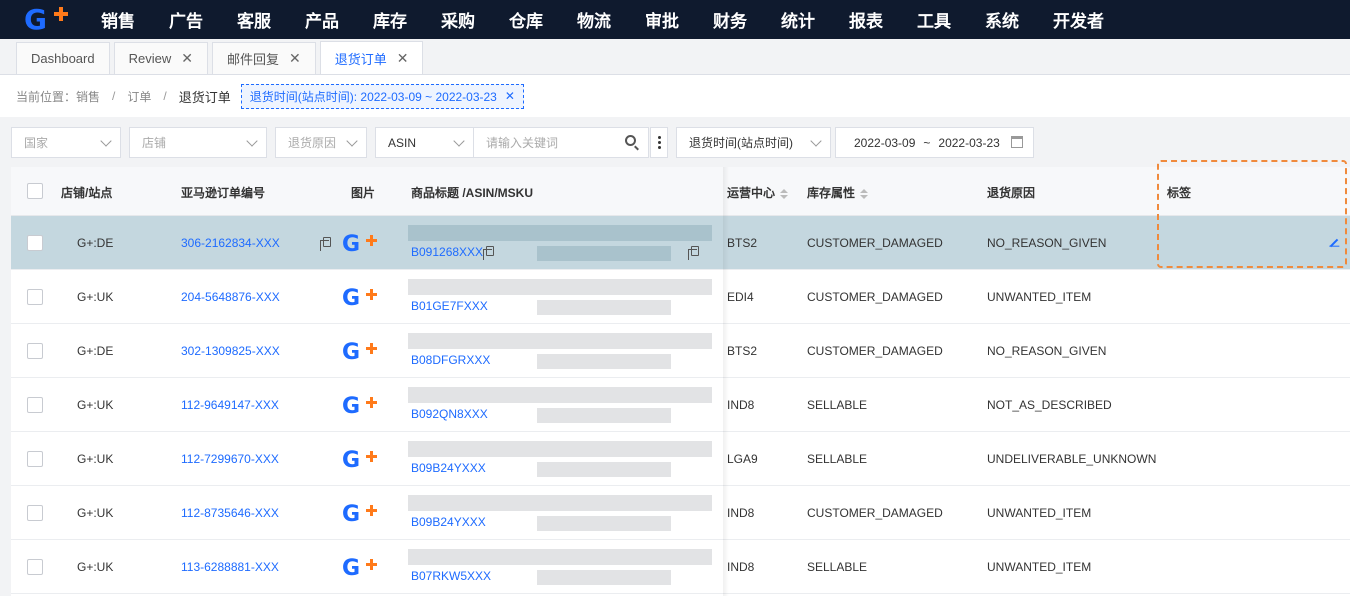 The height and width of the screenshot is (596, 1350). What do you see at coordinates (450, 360) in the screenshot?
I see `asin-link: B08DFGRXXX` at bounding box center [450, 360].